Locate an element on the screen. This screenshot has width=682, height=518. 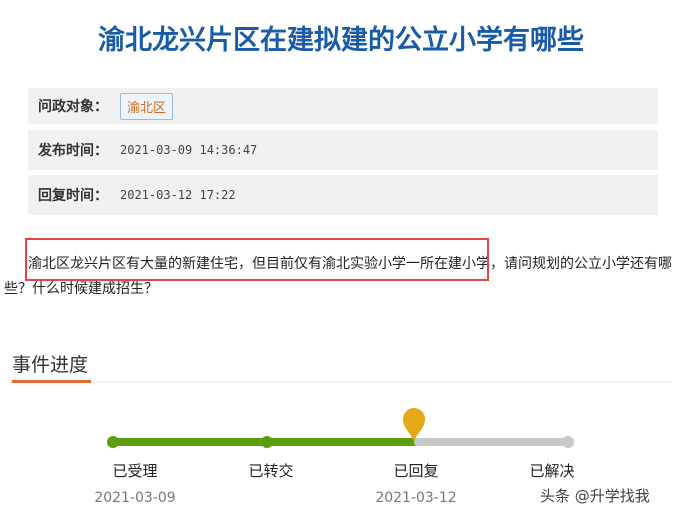
step-label: 已受理 is located at coordinates (135, 471).